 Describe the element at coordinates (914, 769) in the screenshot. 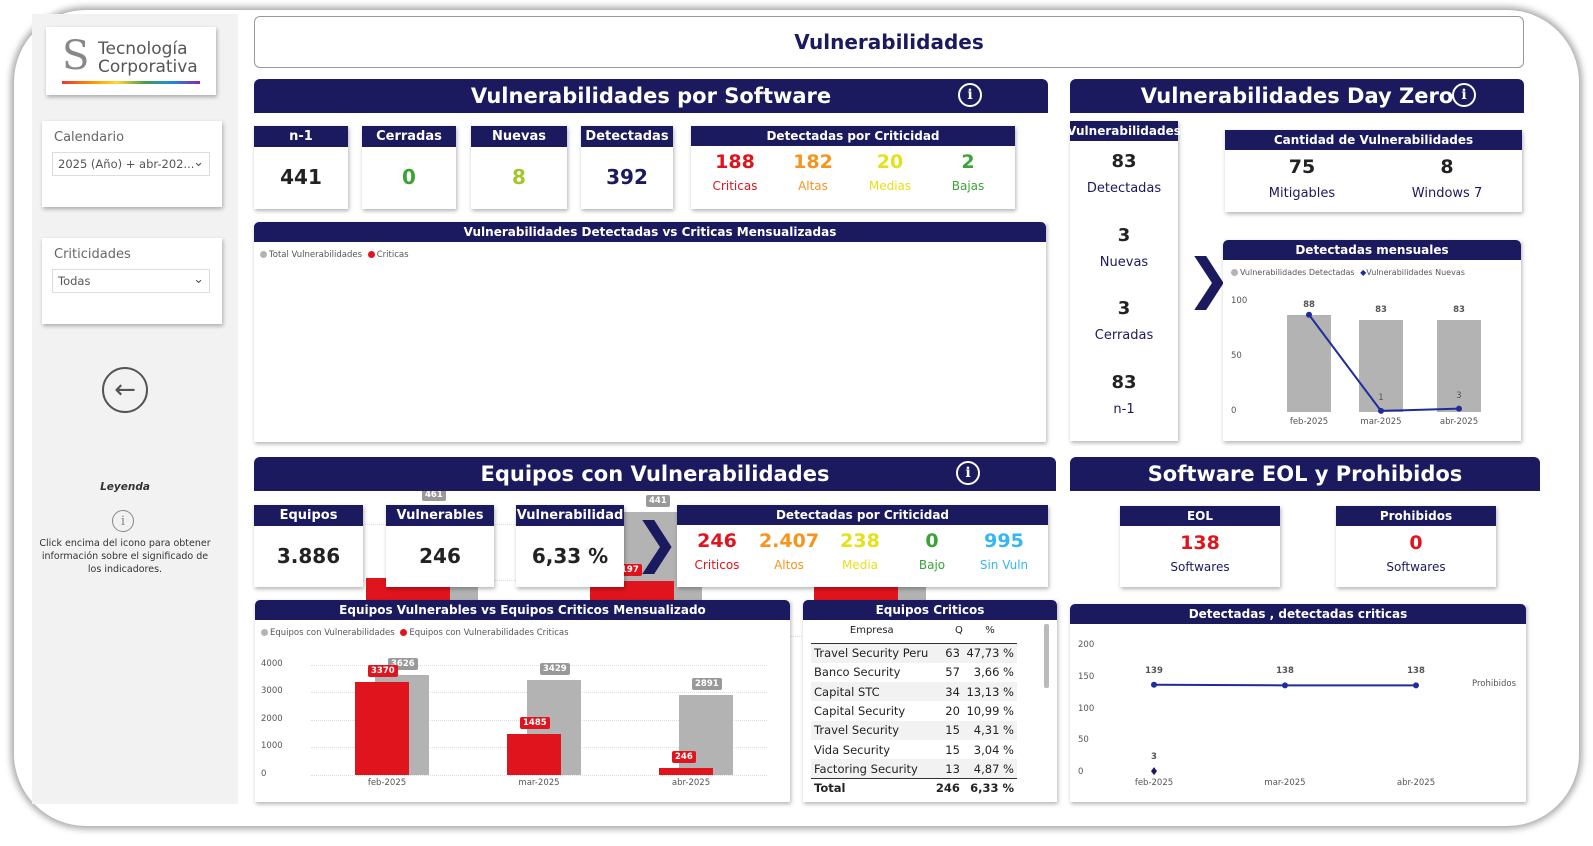

I see `table-row: Factoring Security 13 4,87 %` at that location.